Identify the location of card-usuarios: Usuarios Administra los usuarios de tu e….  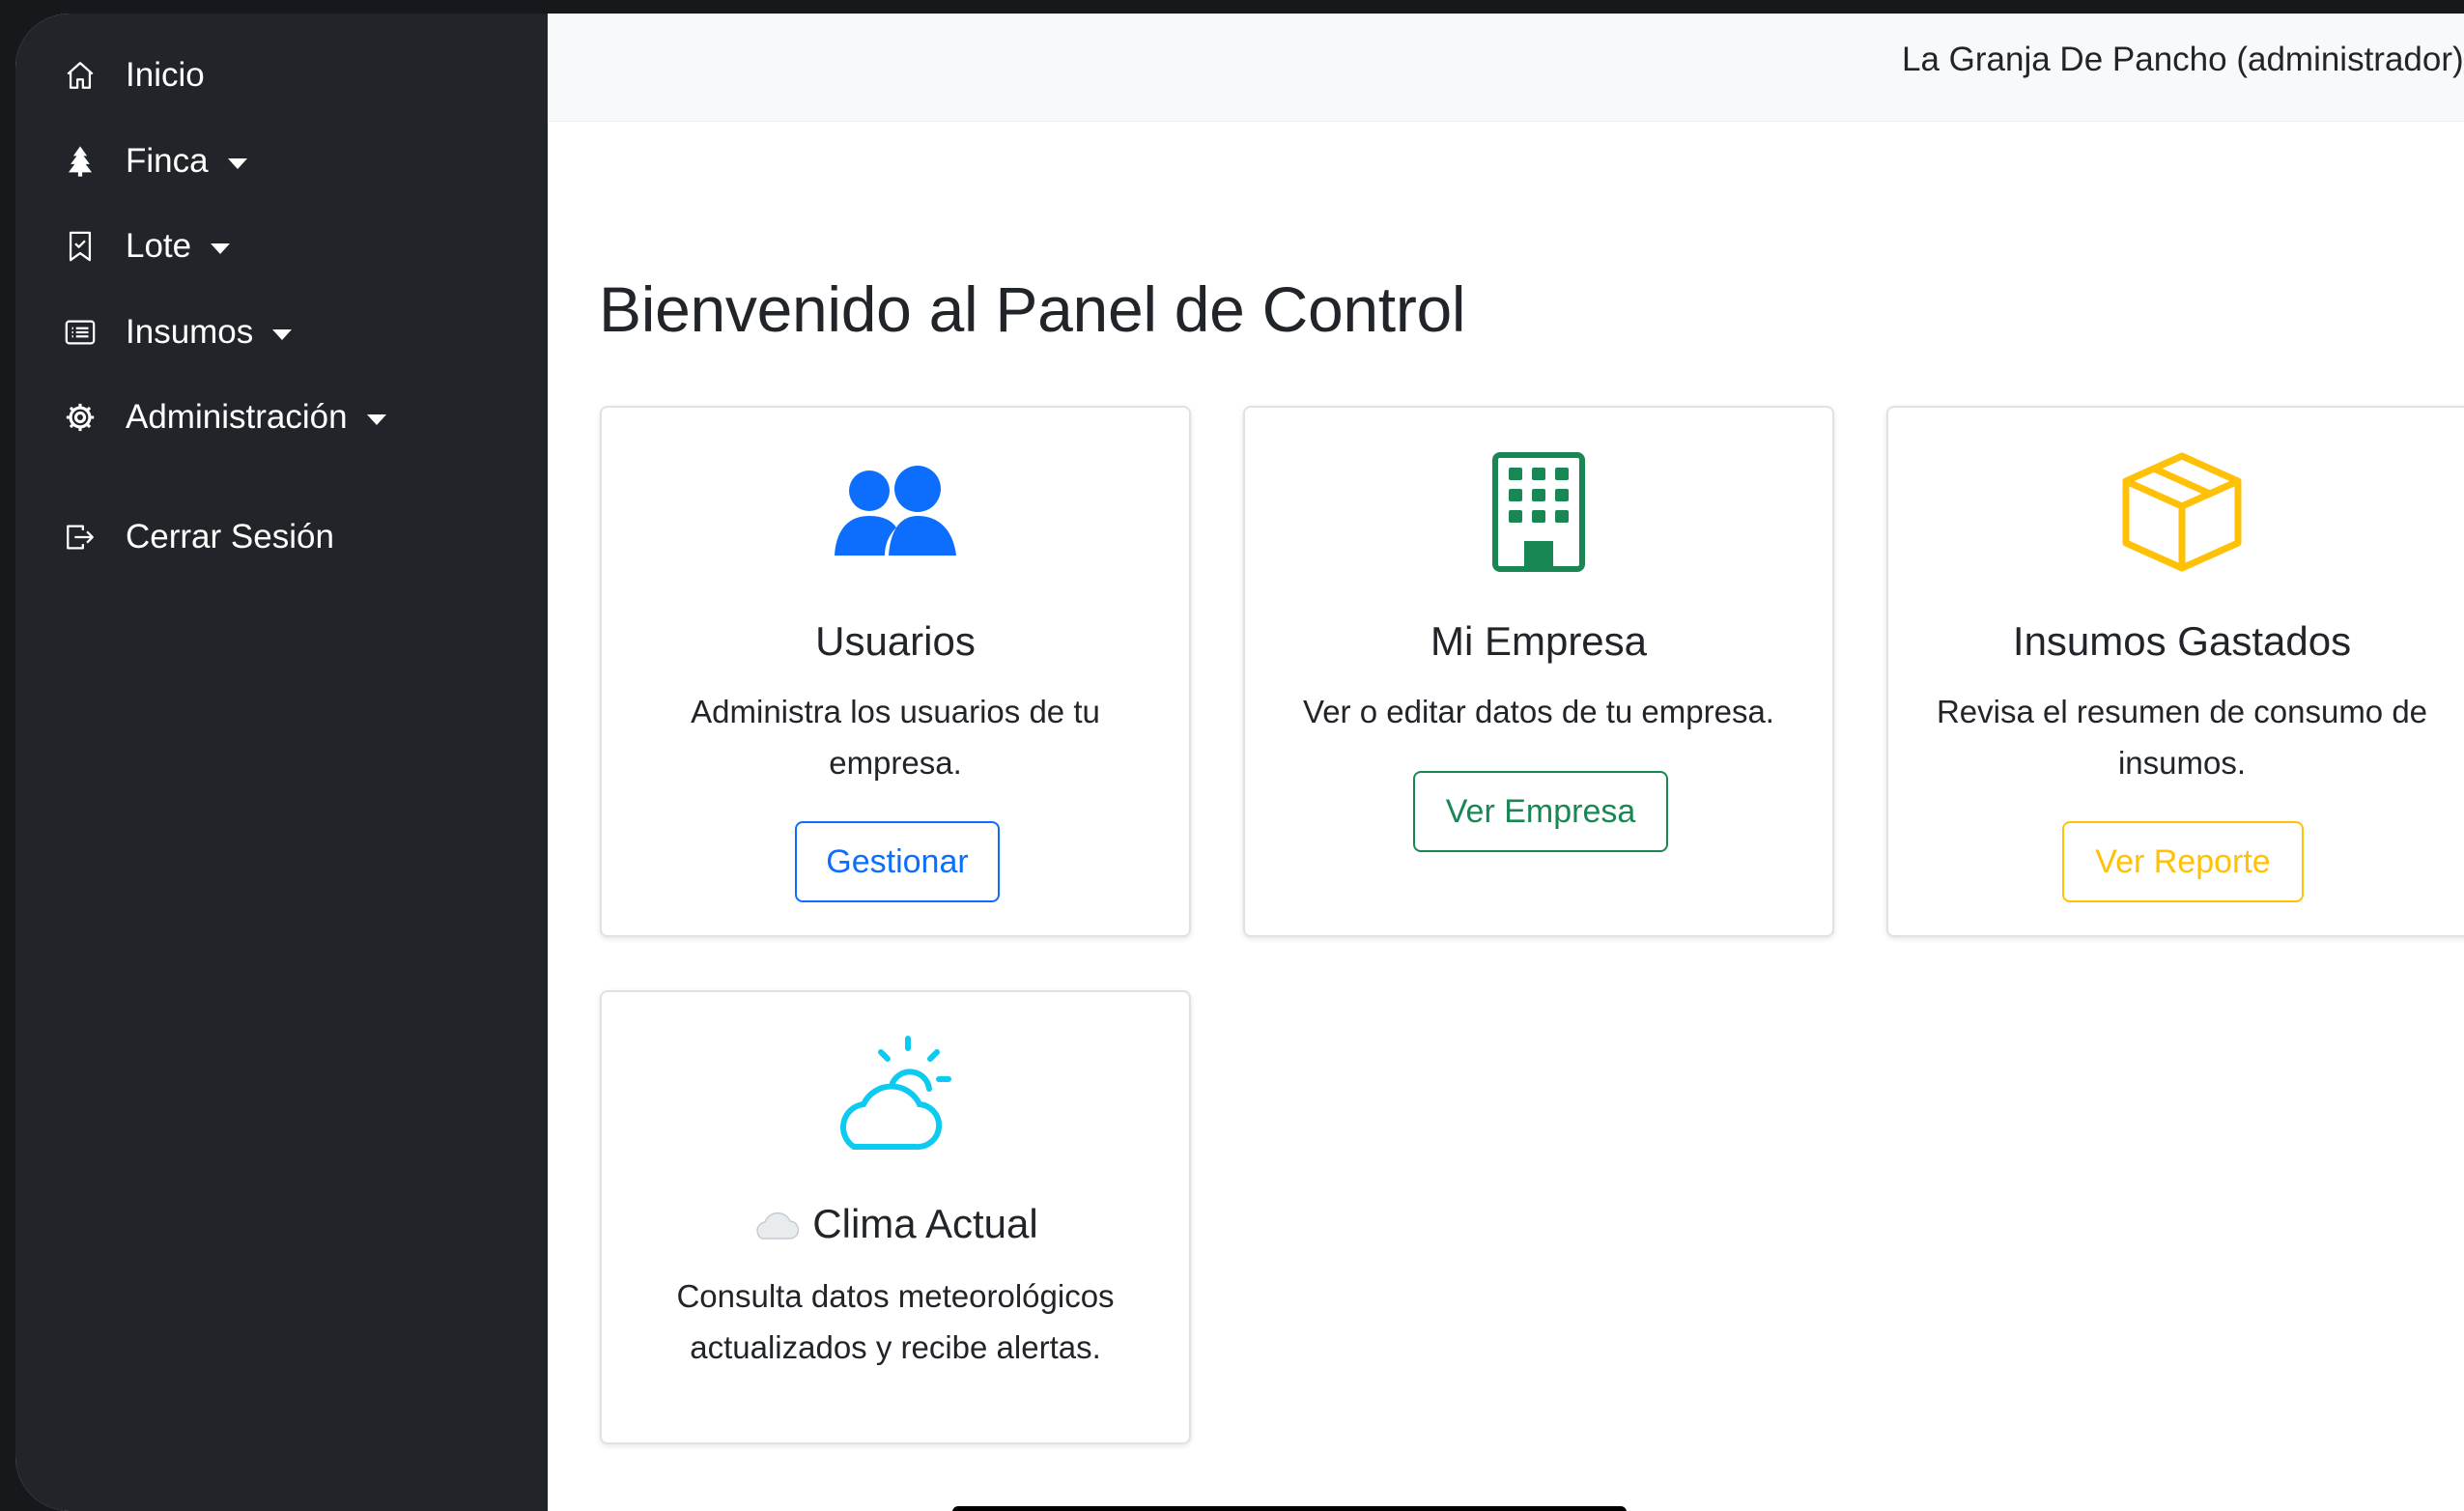
(895, 671).